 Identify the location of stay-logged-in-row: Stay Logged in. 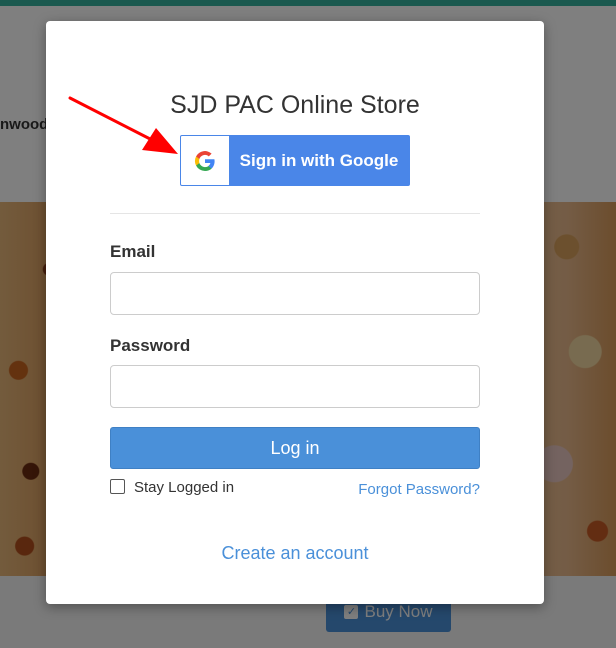
(172, 487).